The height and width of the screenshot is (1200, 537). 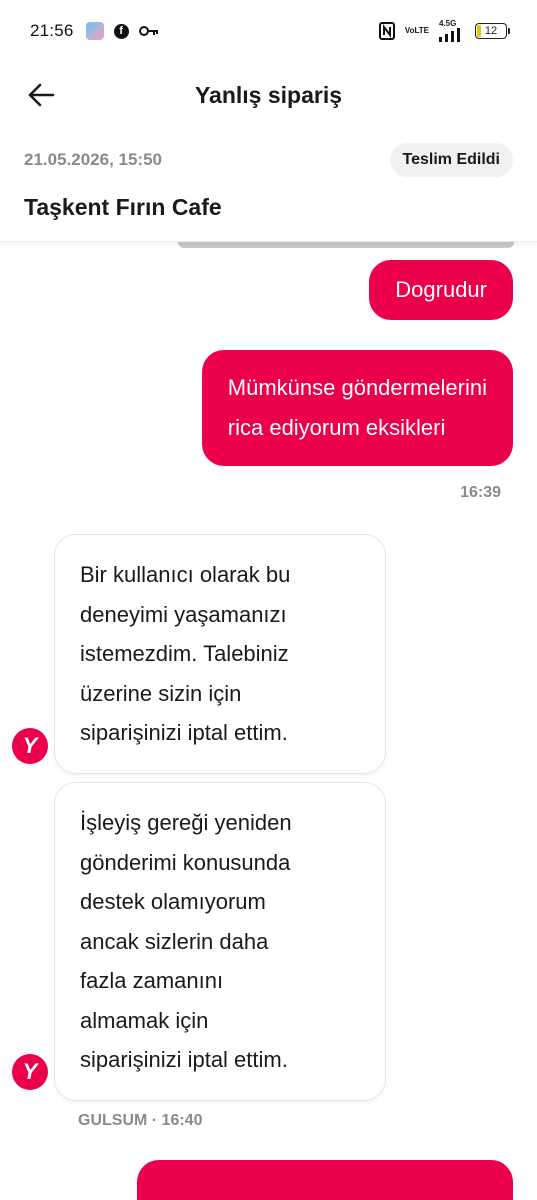 What do you see at coordinates (161, 693) in the screenshot?
I see `message-line: üzerine sizin için` at bounding box center [161, 693].